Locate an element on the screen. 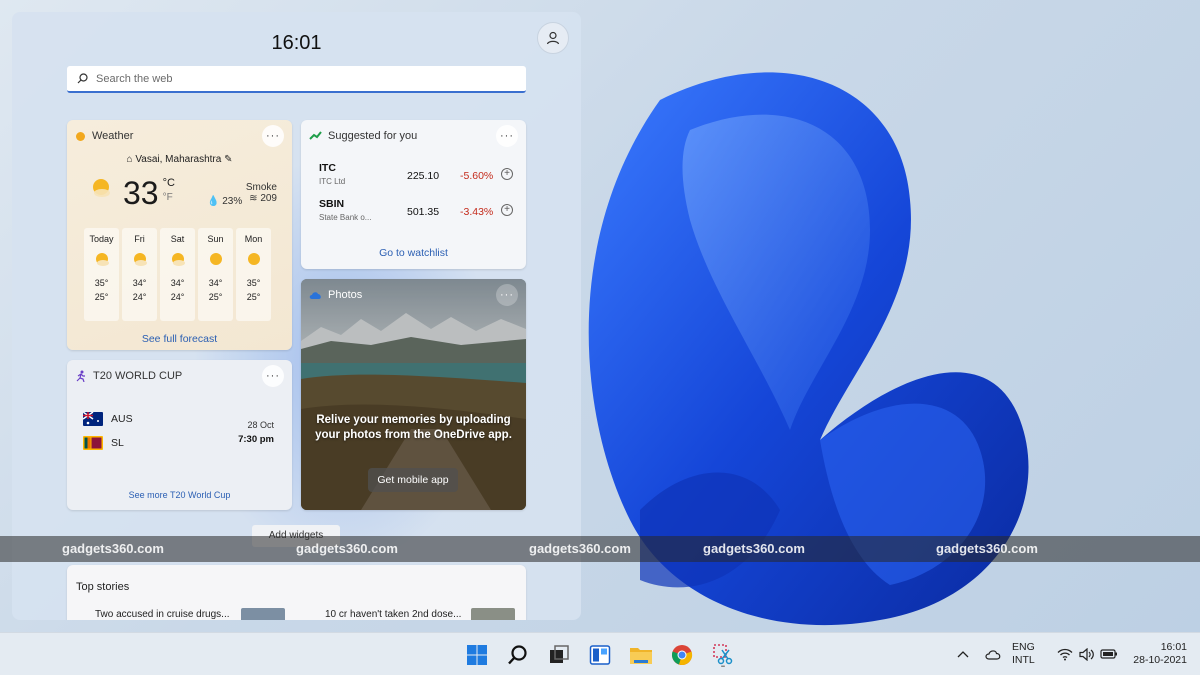 Image resolution: width=1200 pixels, height=675 pixels. battery-icon is located at coordinates (1108, 654).